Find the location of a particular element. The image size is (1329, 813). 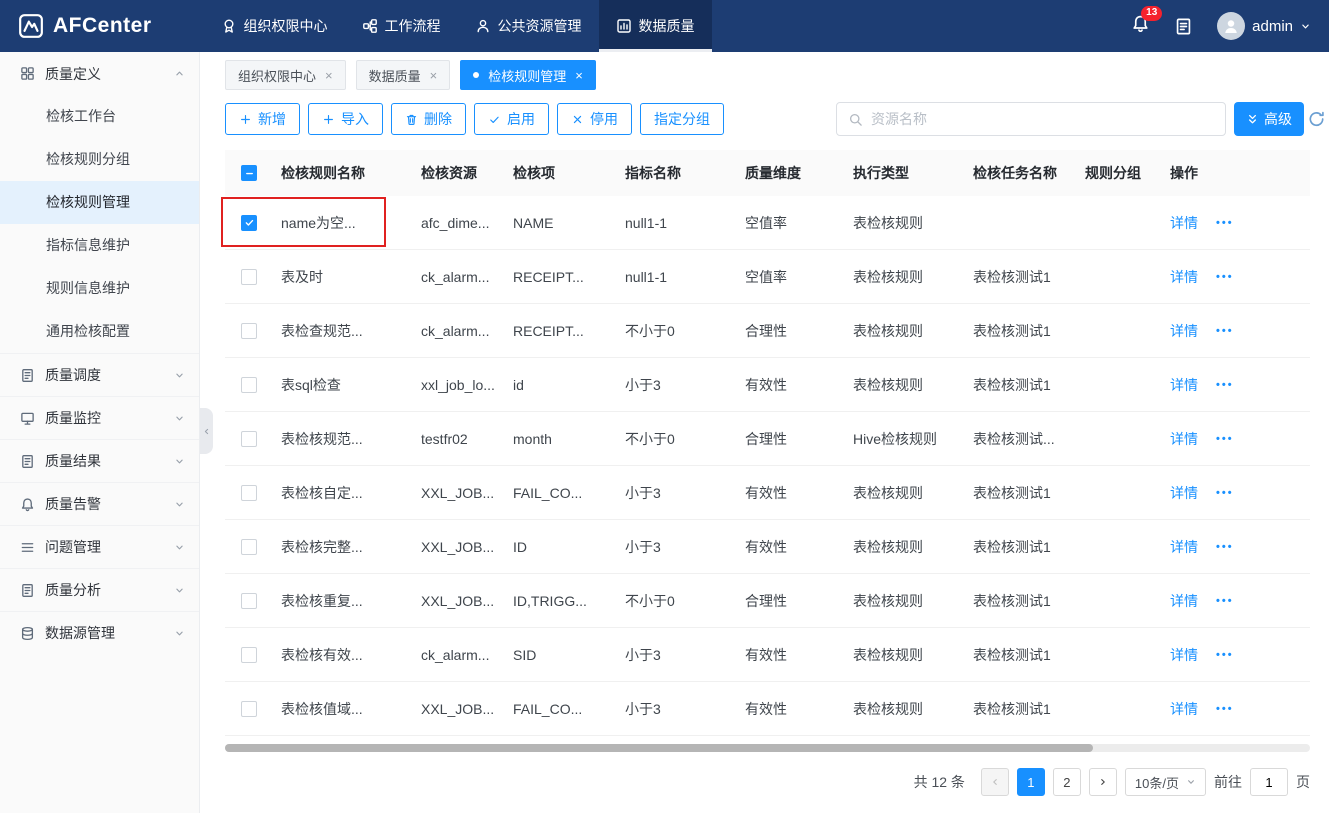

sidebar-group-4: 质量告警 is located at coordinates (99, 503).